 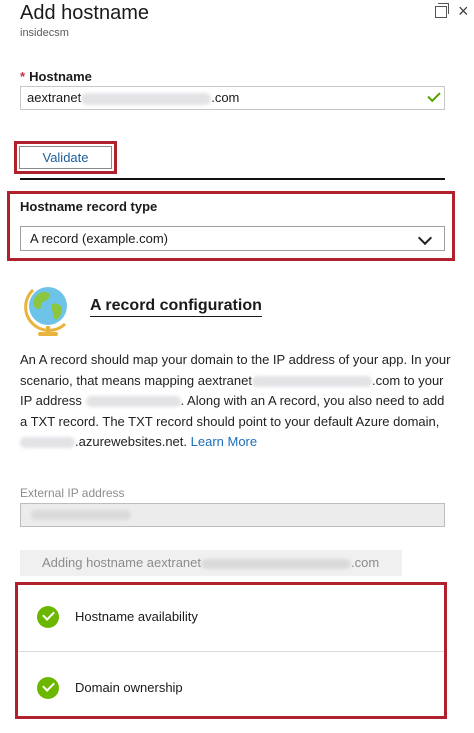 I want to click on record-type-value: A record (example.com), so click(x=99, y=238).